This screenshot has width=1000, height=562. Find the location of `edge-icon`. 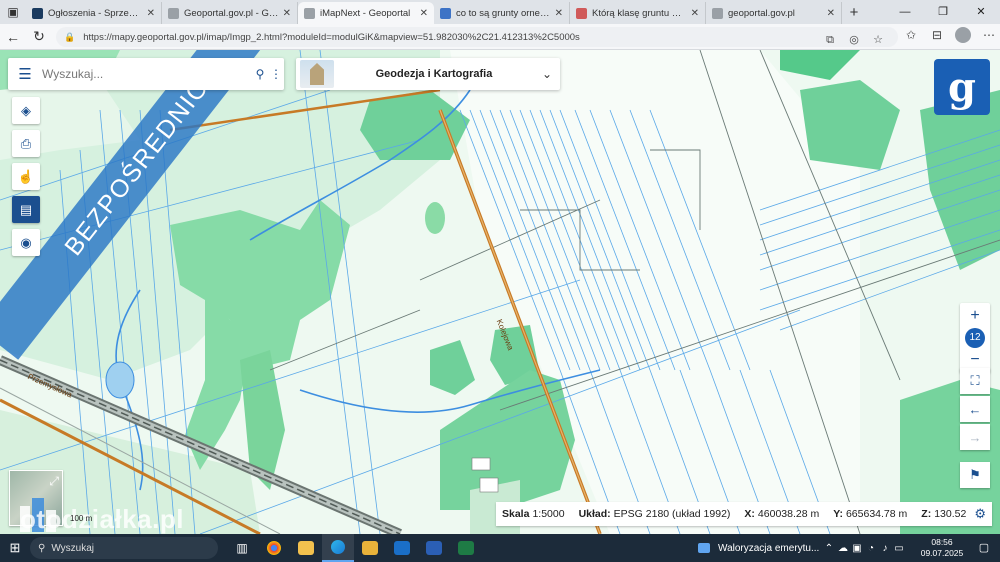

edge-icon is located at coordinates (338, 548).